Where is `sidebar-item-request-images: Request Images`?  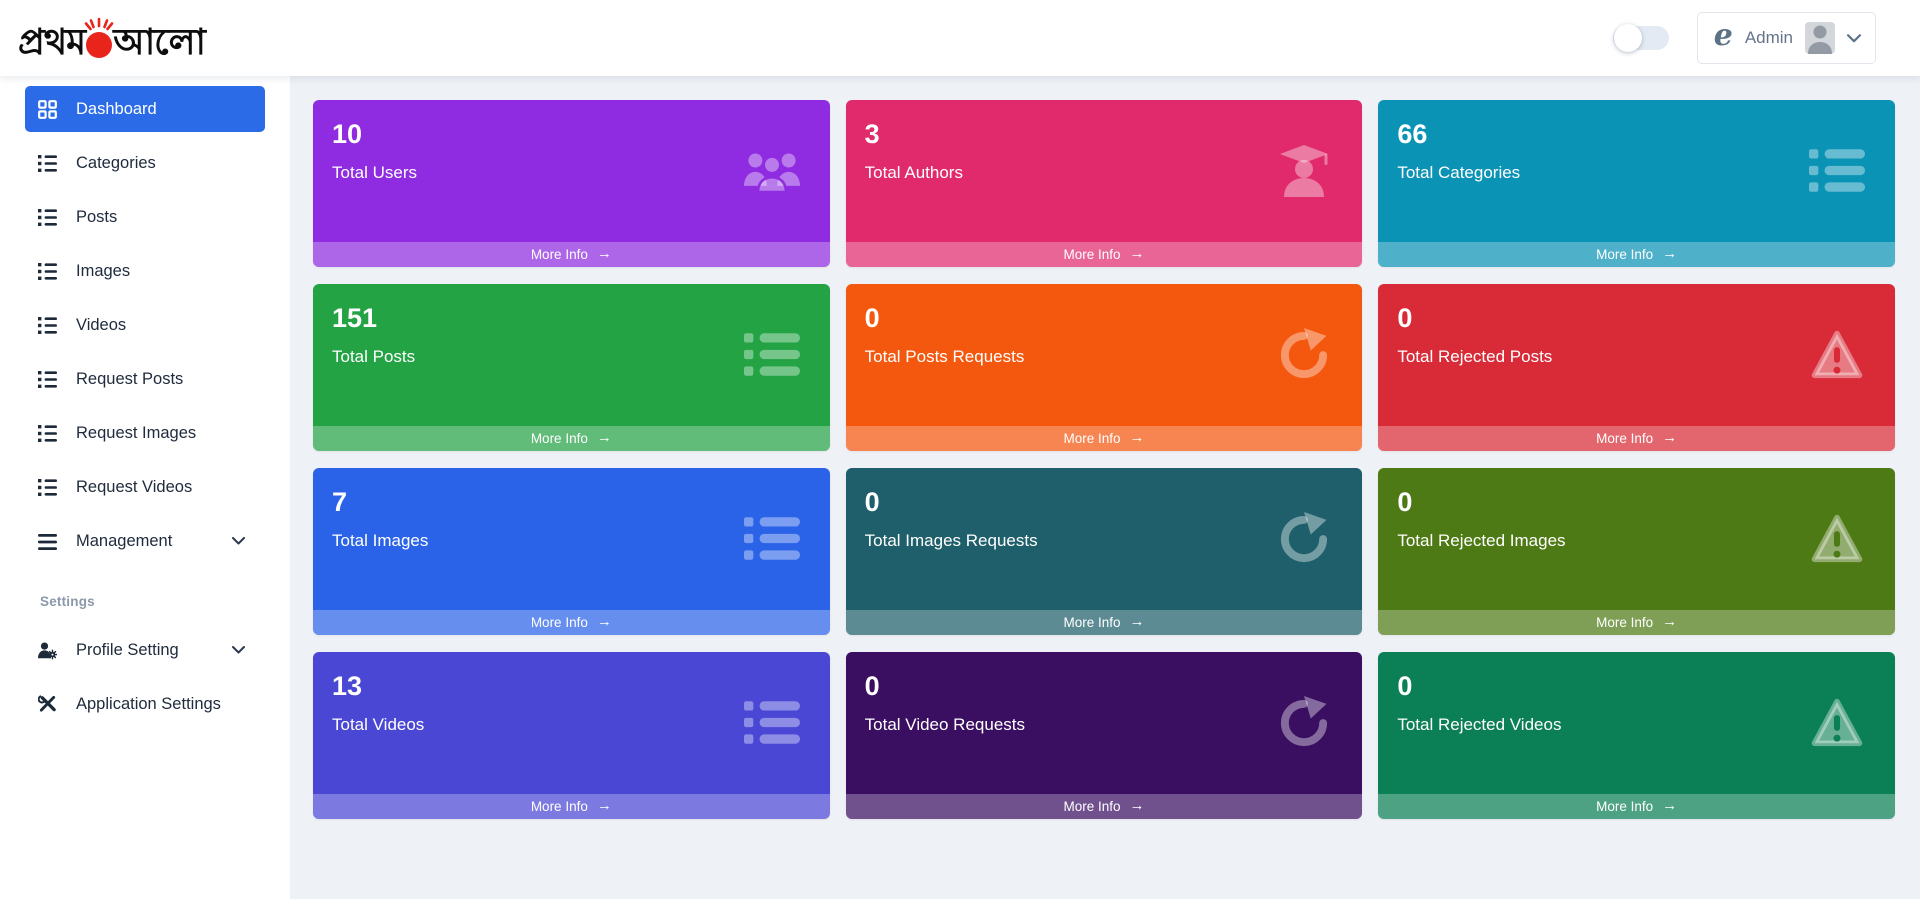
sidebar-item-request-images: Request Images is located at coordinates (145, 433).